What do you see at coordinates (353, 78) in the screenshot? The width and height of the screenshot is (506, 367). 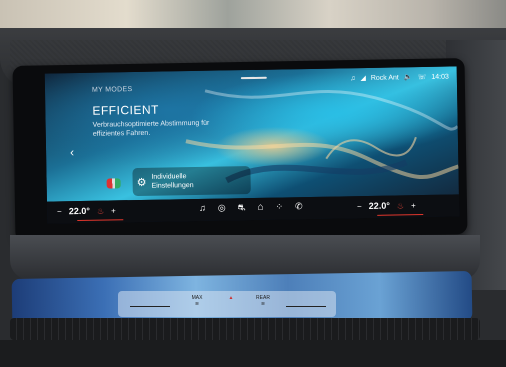 I see `music-note-icon: ♫` at bounding box center [353, 78].